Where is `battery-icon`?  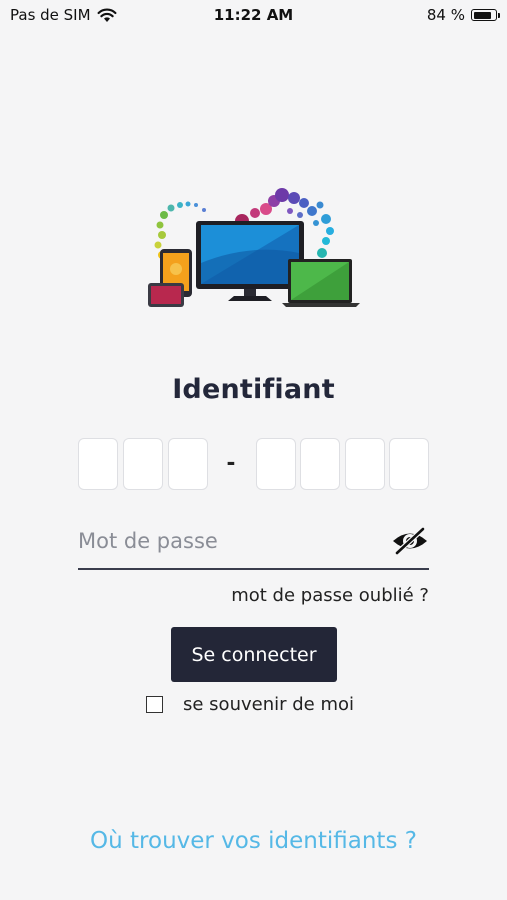
battery-icon is located at coordinates (485, 15).